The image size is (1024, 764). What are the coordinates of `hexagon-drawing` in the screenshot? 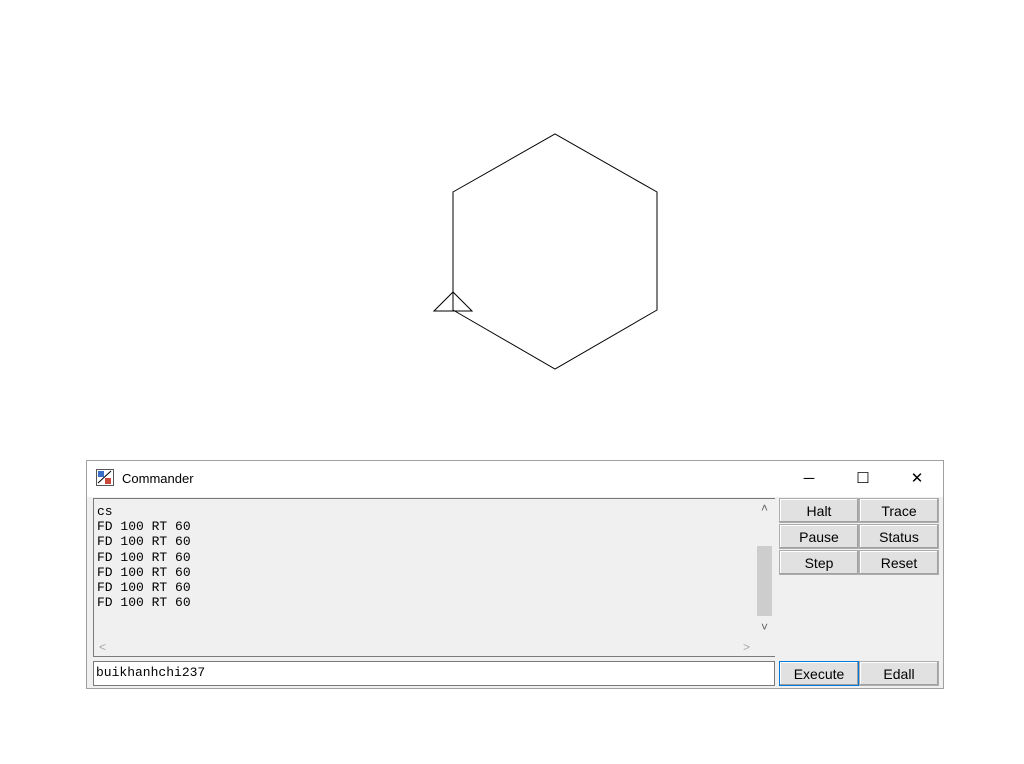 It's located at (555, 251).